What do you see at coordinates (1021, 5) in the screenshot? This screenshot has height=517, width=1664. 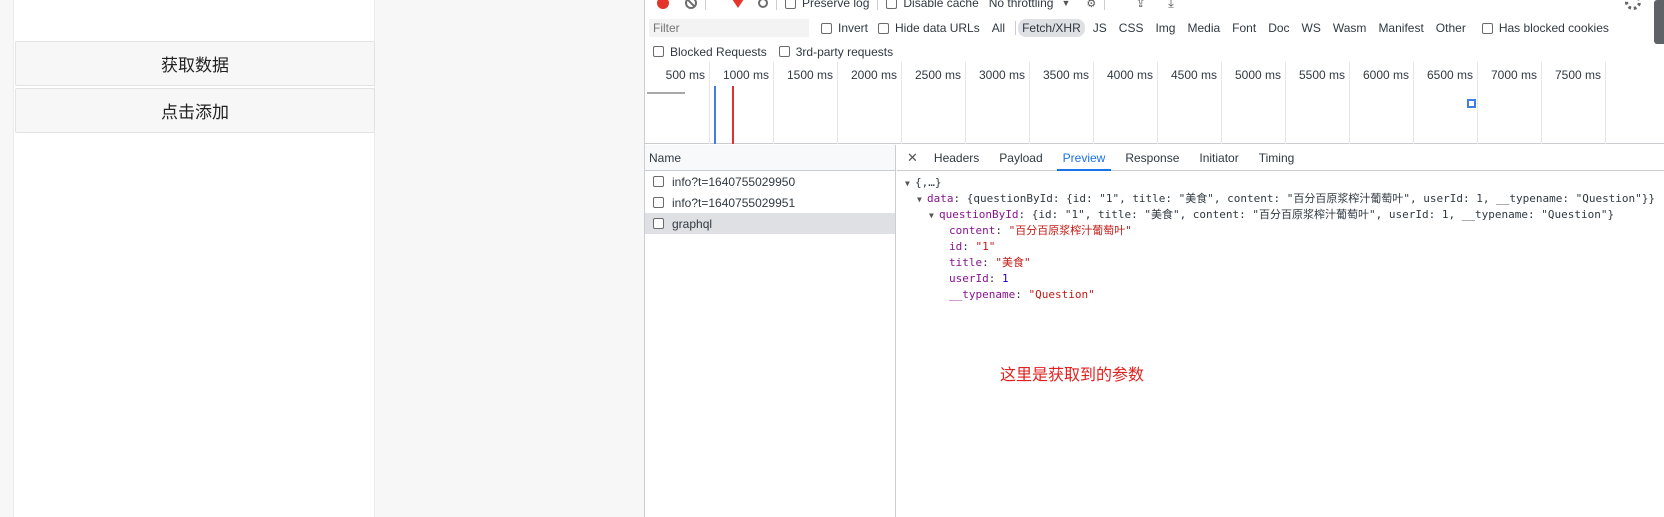 I see `throttling-select: No throttling` at bounding box center [1021, 5].